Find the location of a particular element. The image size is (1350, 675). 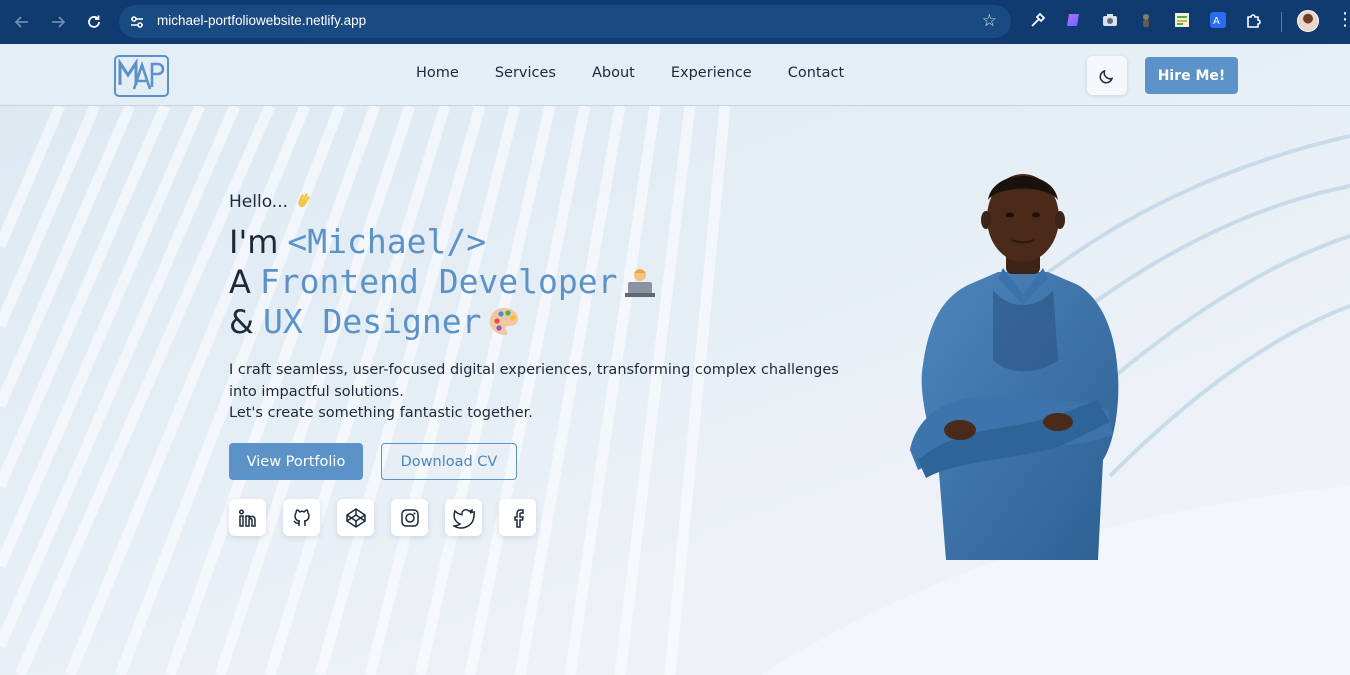

extension-icon is located at coordinates (1146, 20).